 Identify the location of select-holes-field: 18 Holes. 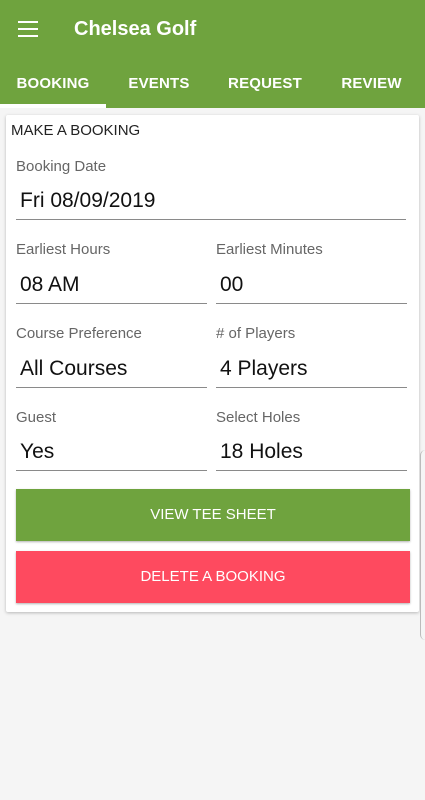
(311, 454).